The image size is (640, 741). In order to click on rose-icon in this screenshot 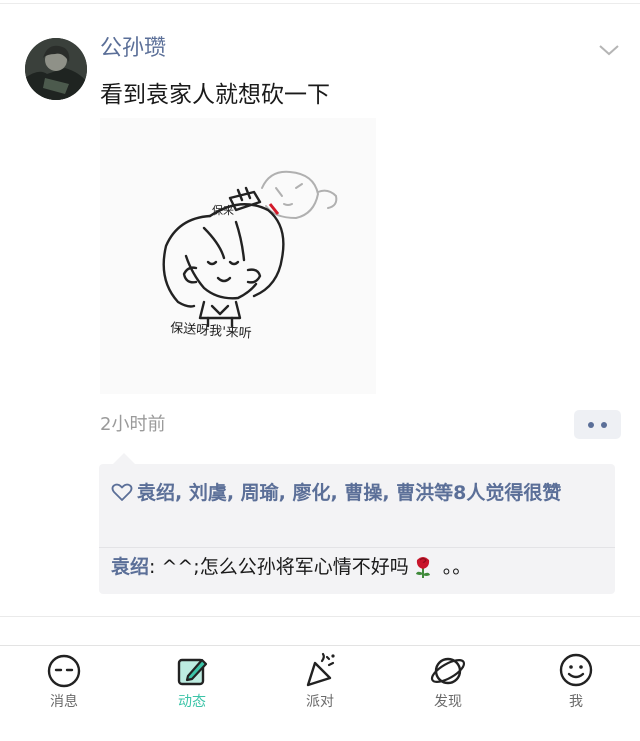, I will do `click(422, 567)`.